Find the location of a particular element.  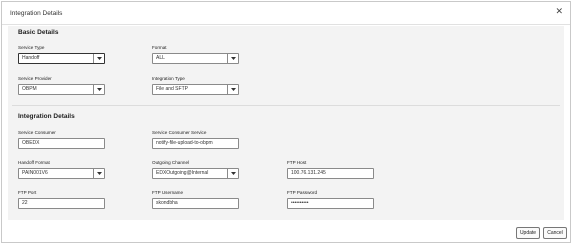

section-divider is located at coordinates (286, 105).